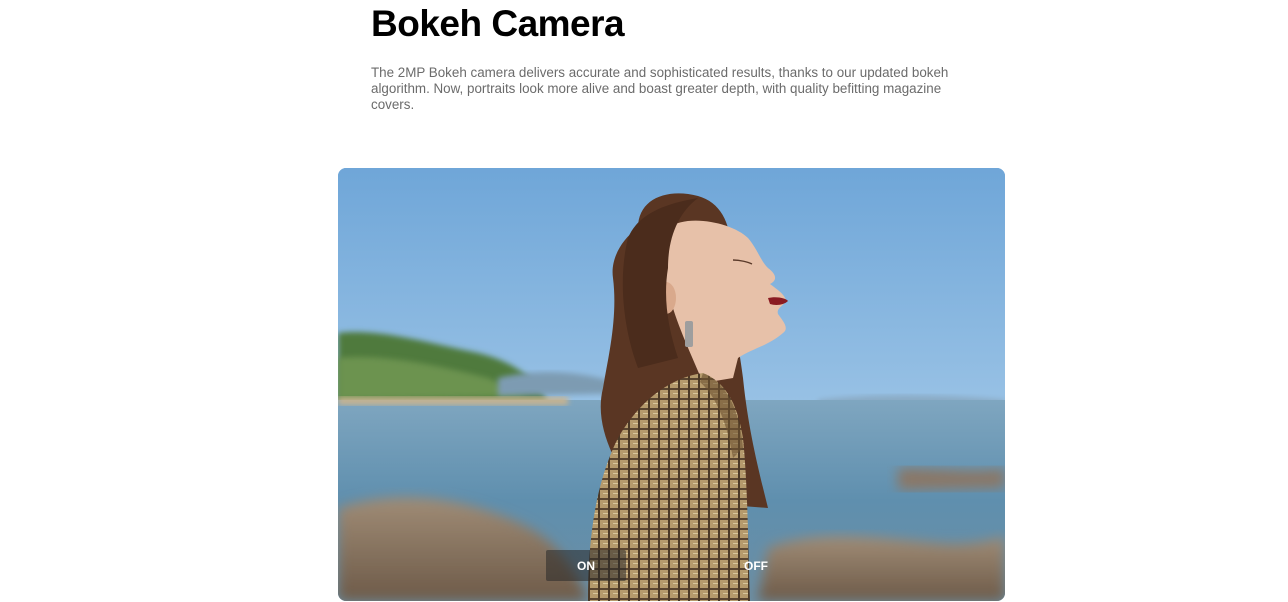  I want to click on bokeh-on-button: ON, so click(586, 565).